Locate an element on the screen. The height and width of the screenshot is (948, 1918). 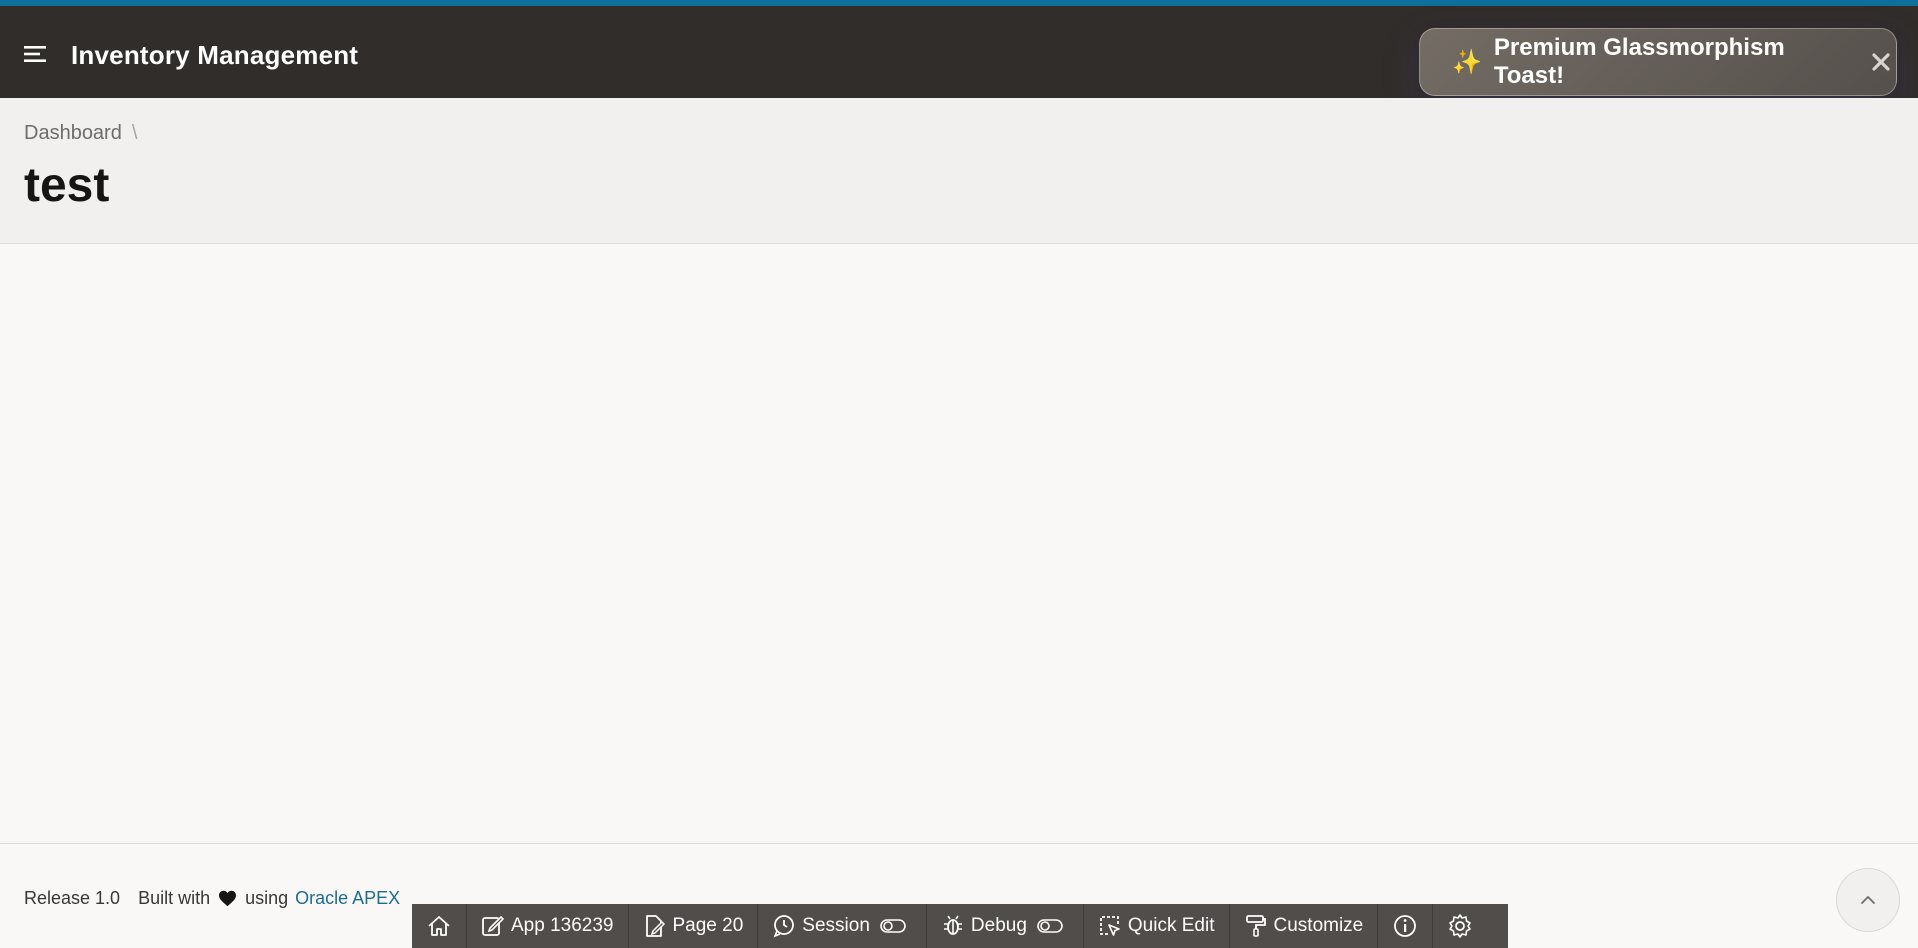
devbar-page-button: Page 20 is located at coordinates (694, 926).